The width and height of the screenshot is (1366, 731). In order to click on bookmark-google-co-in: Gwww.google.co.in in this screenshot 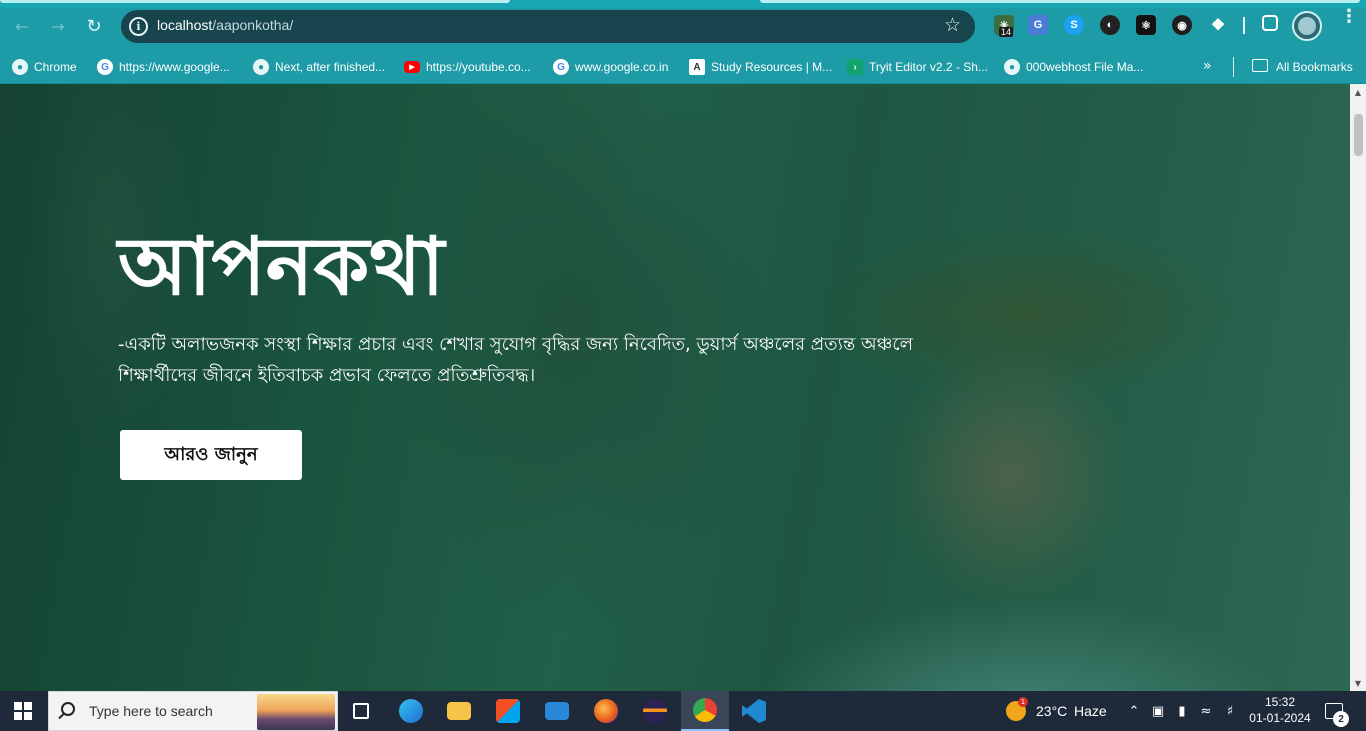, I will do `click(610, 67)`.